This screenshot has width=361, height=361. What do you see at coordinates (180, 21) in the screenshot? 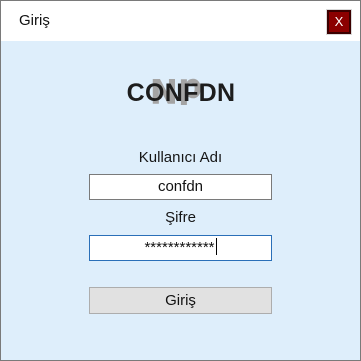
I see `title-bar: Giriş X` at bounding box center [180, 21].